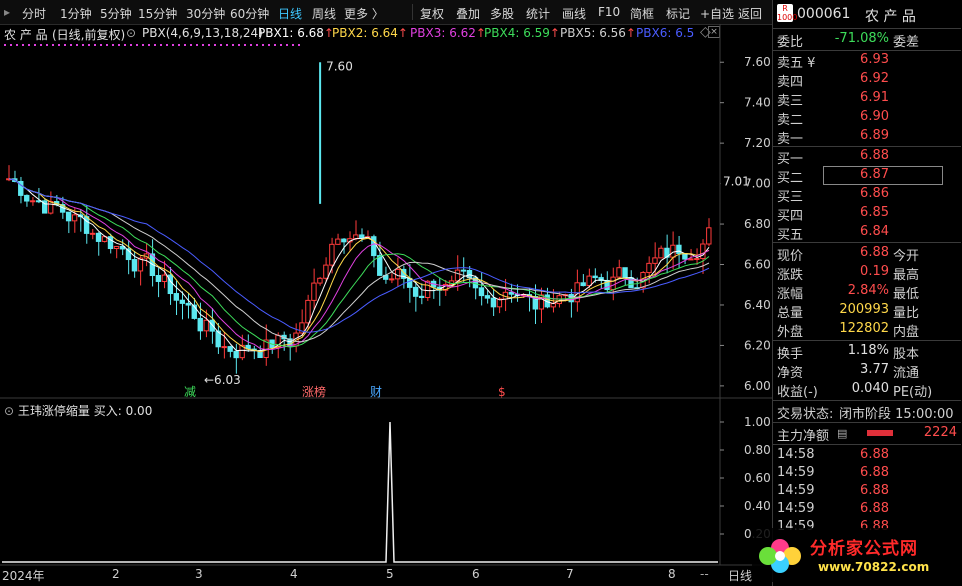 This screenshot has height=586, width=962. What do you see at coordinates (874, 116) in the screenshot?
I see `ask-price: 6.90` at bounding box center [874, 116].